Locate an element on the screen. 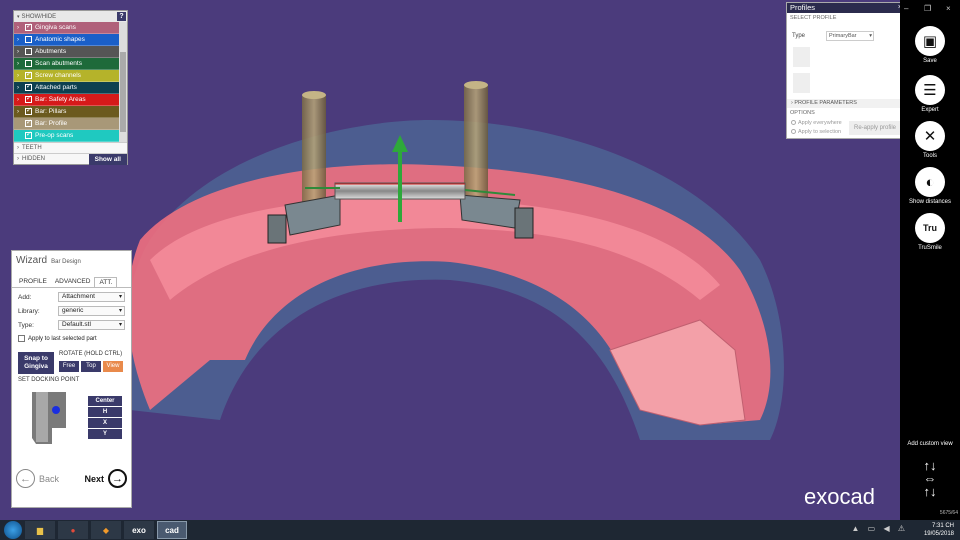 The width and height of the screenshot is (960, 540). library-select: generic is located at coordinates (91, 311).